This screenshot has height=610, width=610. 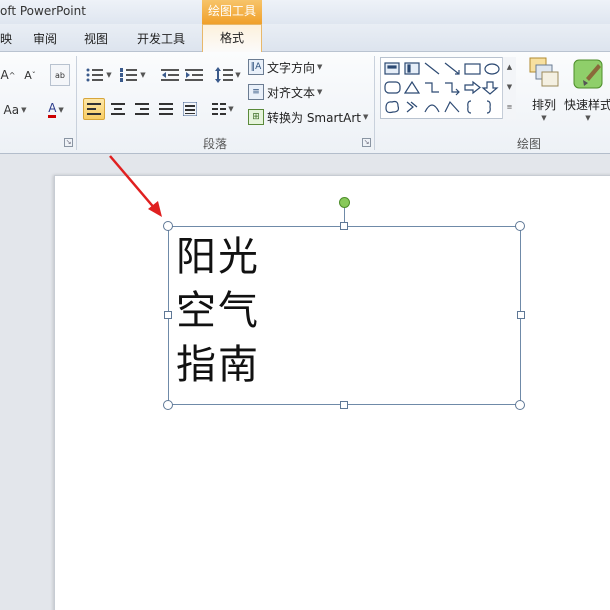 I want to click on app-title: oft PowerPoint, so click(x=43, y=11).